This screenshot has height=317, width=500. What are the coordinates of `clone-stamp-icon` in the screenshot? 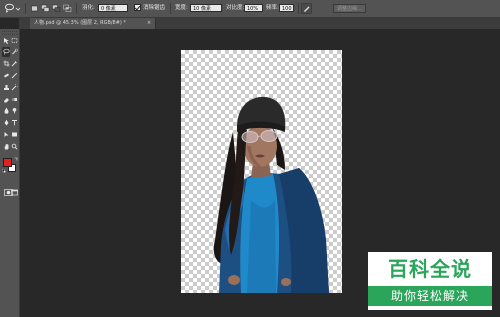 It's located at (6, 87).